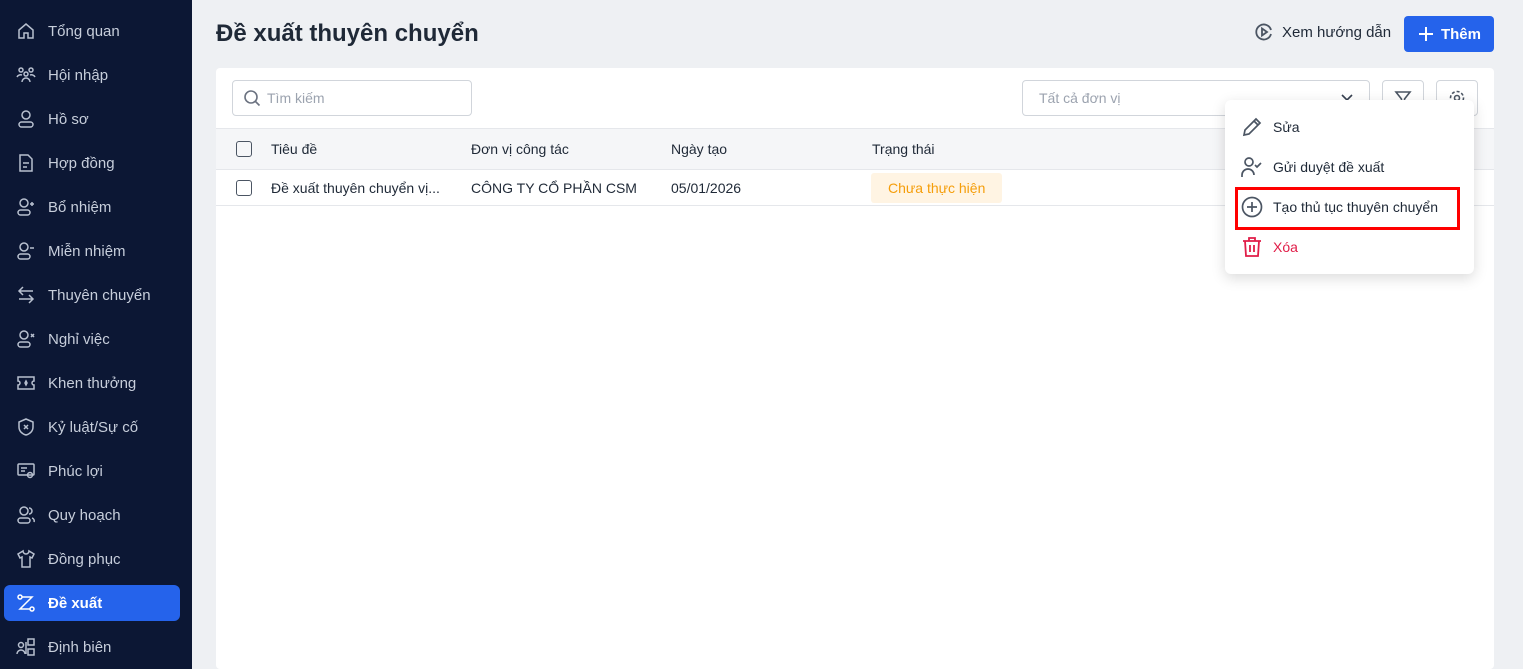 Image resolution: width=1523 pixels, height=669 pixels. I want to click on sidebar-item: Nghỉ việc, so click(92, 339).